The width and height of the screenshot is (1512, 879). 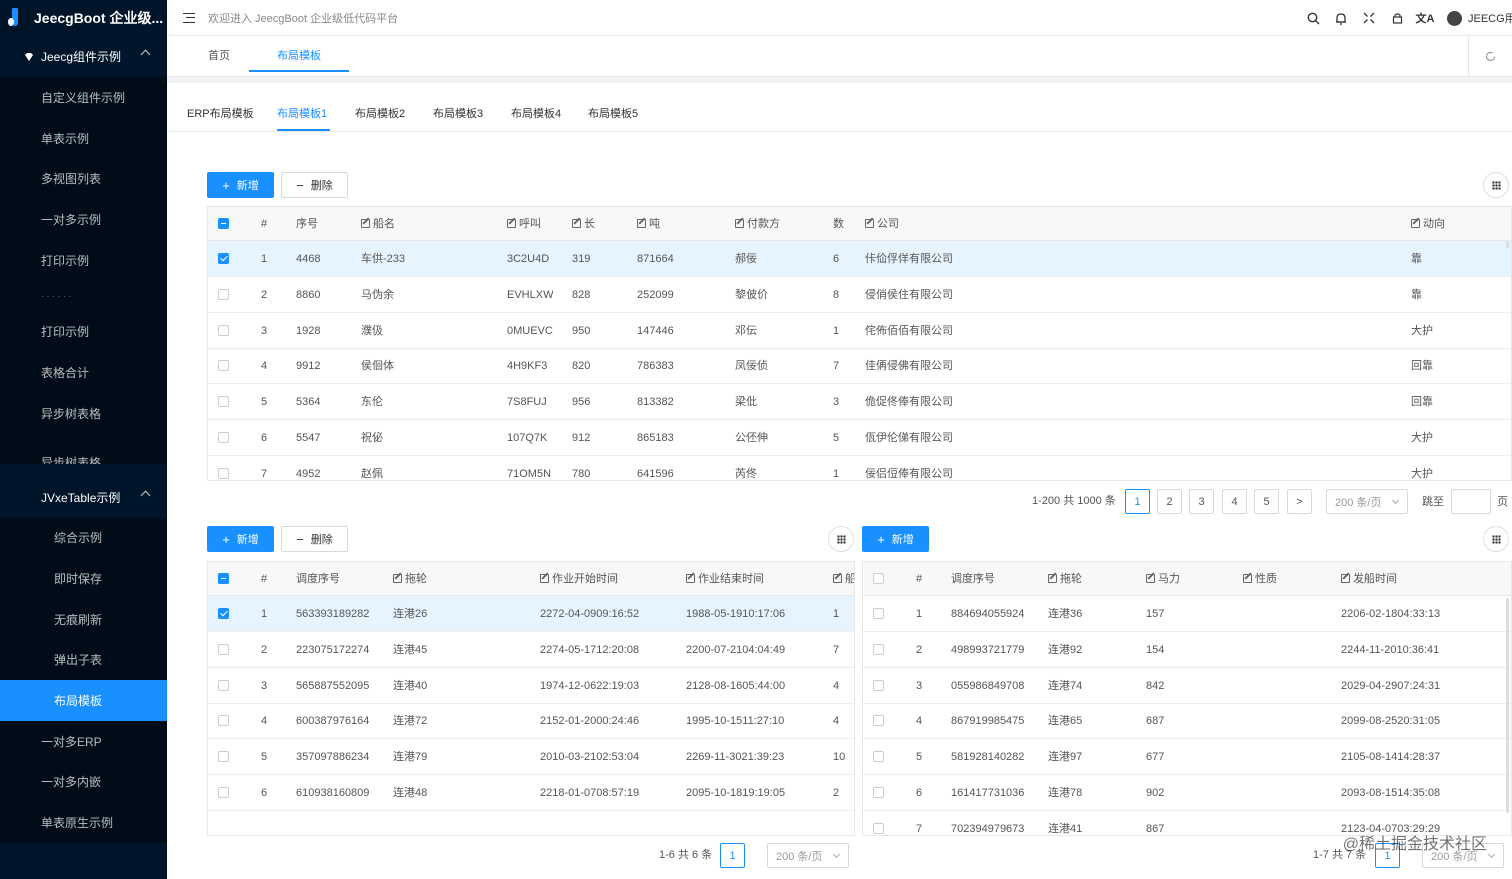 What do you see at coordinates (1137, 501) in the screenshot?
I see `page-button-1: 1` at bounding box center [1137, 501].